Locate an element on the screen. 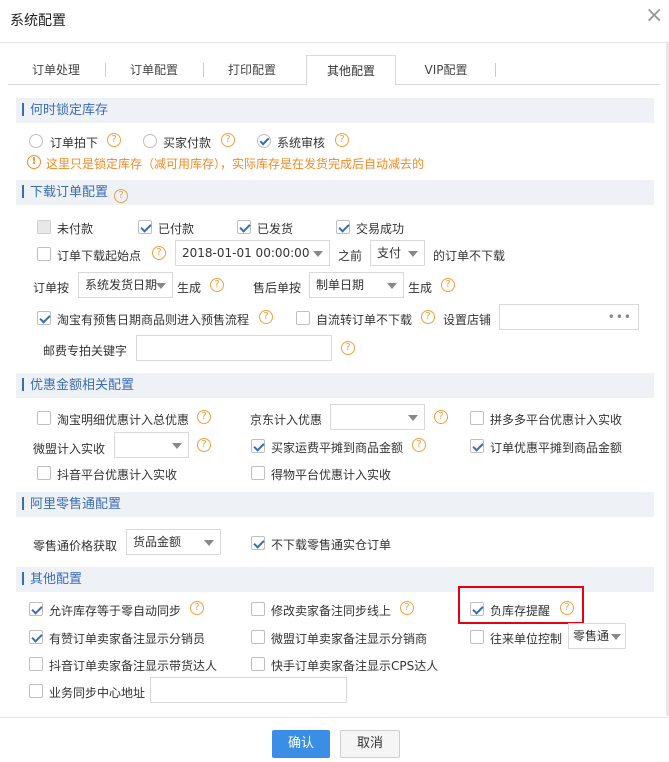 The height and width of the screenshot is (762, 669). checkbox-shipped is located at coordinates (244, 227).